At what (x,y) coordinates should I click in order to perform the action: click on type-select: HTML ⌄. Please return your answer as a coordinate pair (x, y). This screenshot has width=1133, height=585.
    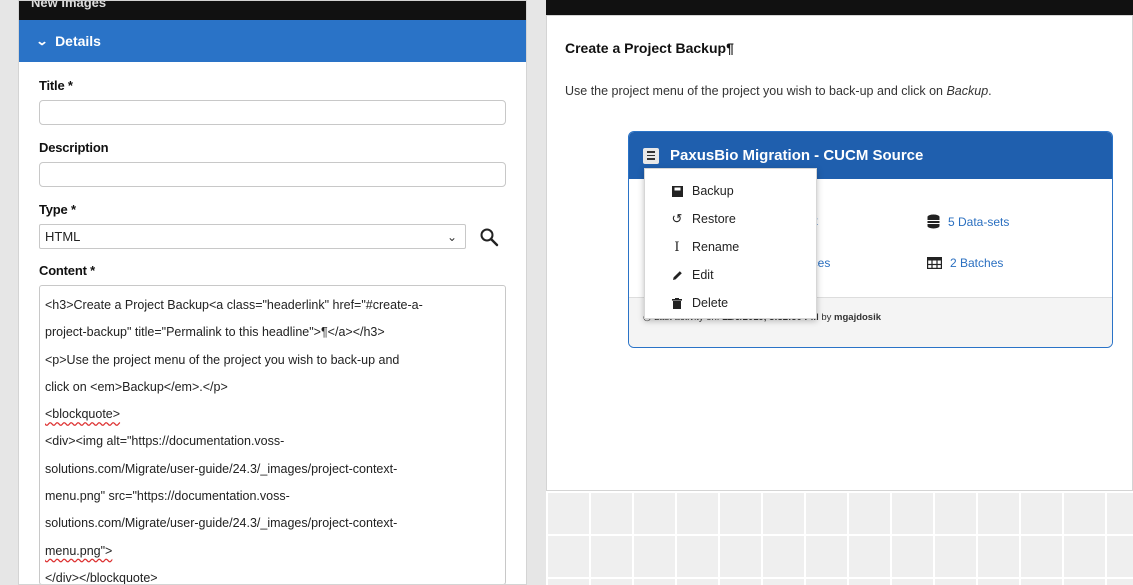
    Looking at the image, I should click on (252, 236).